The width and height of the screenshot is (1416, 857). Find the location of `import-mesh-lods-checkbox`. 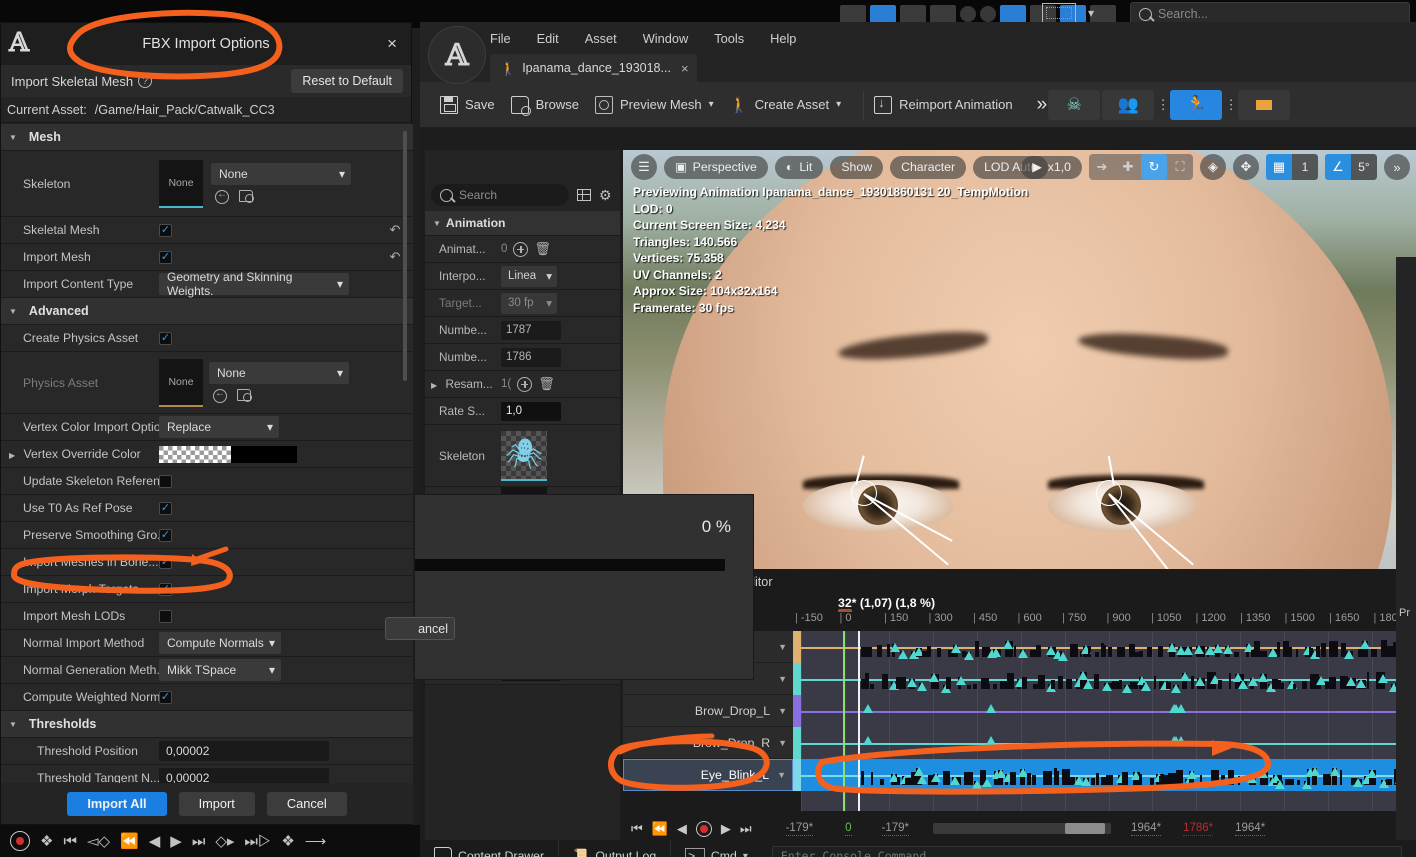

import-mesh-lods-checkbox is located at coordinates (165, 616).